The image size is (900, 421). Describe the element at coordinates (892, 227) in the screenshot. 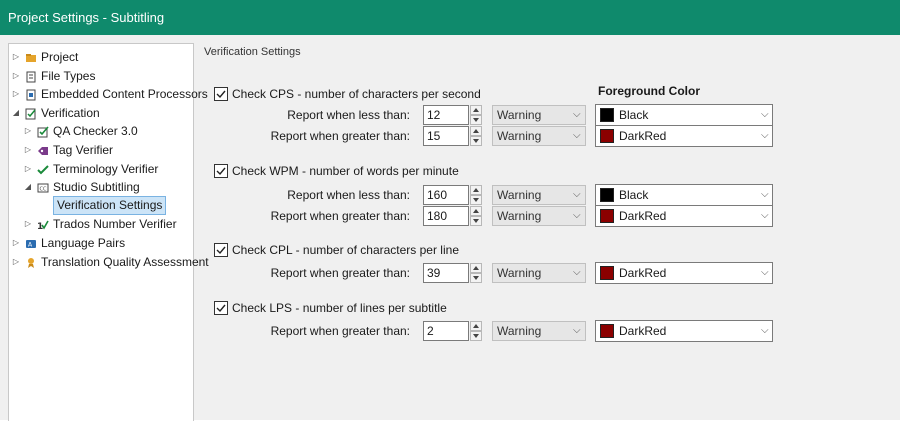

I see `right-edge` at that location.